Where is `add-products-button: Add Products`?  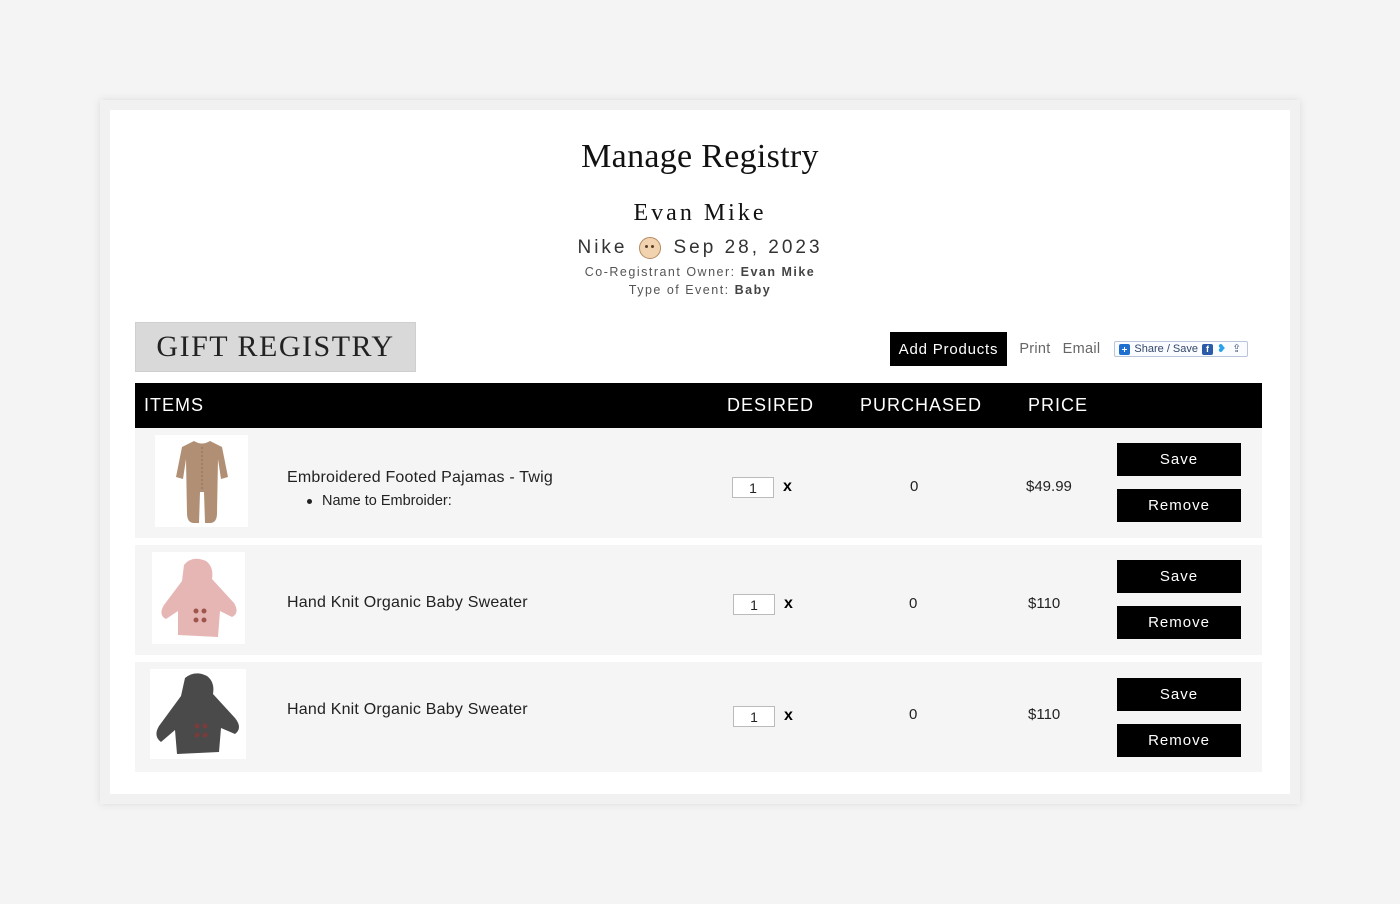
add-products-button: Add Products is located at coordinates (948, 349).